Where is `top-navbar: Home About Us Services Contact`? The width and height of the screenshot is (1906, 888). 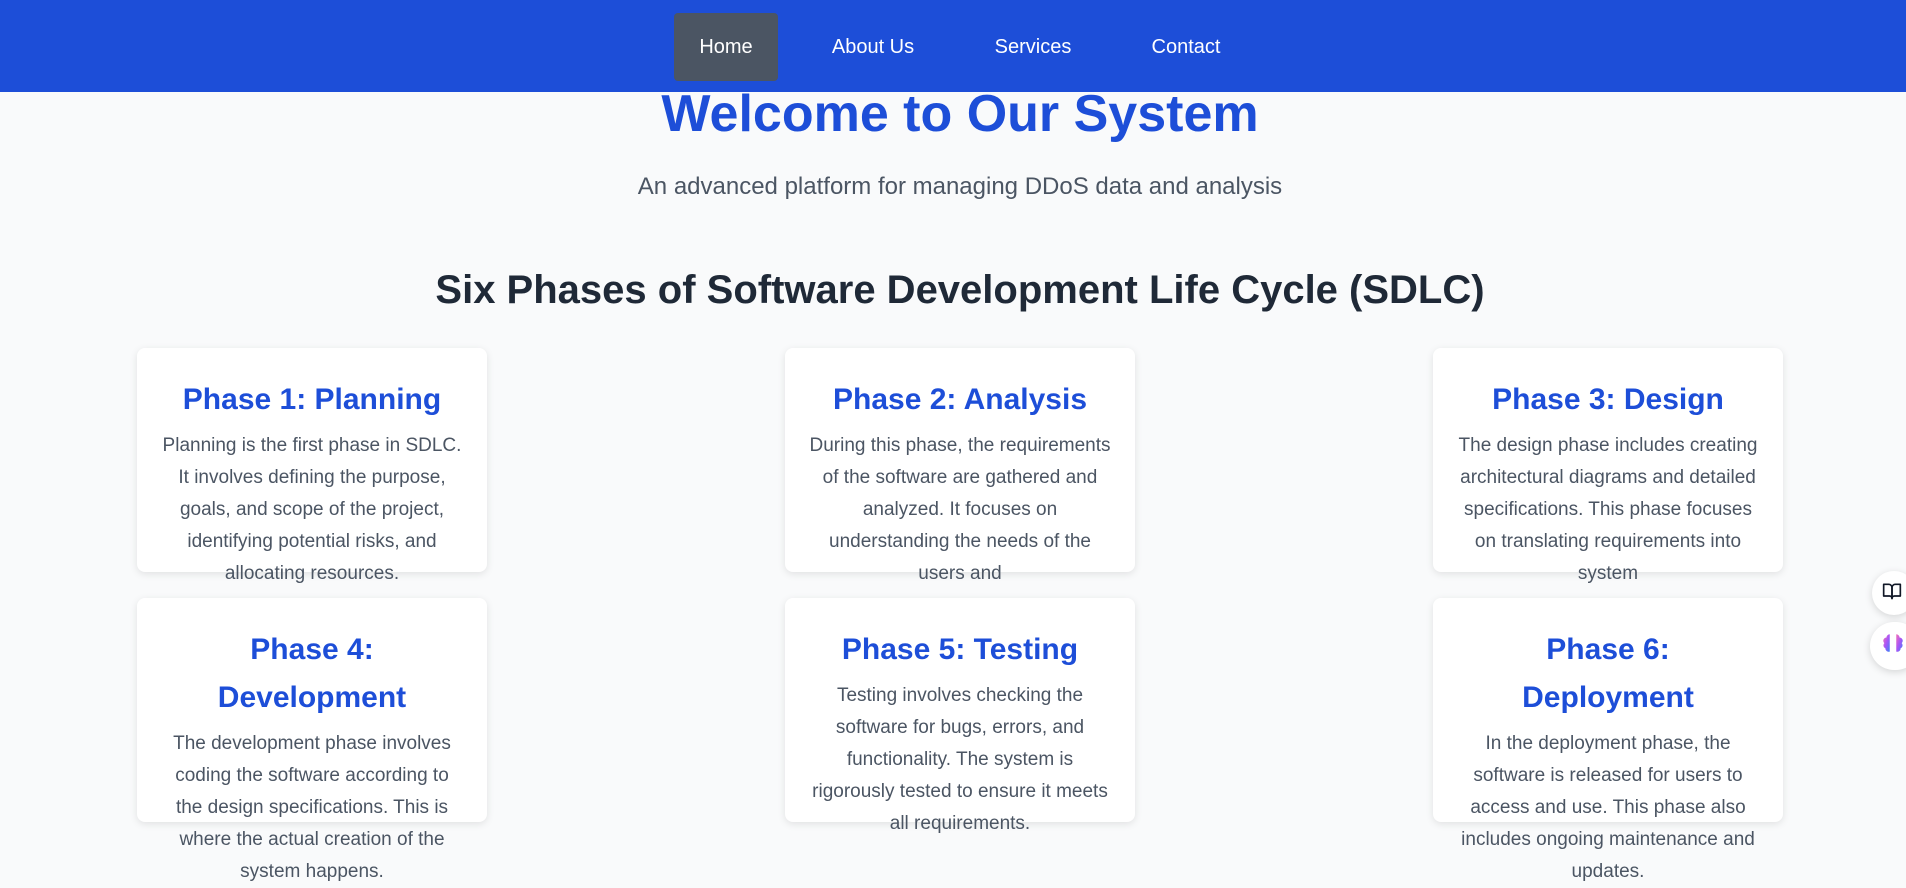
top-navbar: Home About Us Services Contact is located at coordinates (953, 46).